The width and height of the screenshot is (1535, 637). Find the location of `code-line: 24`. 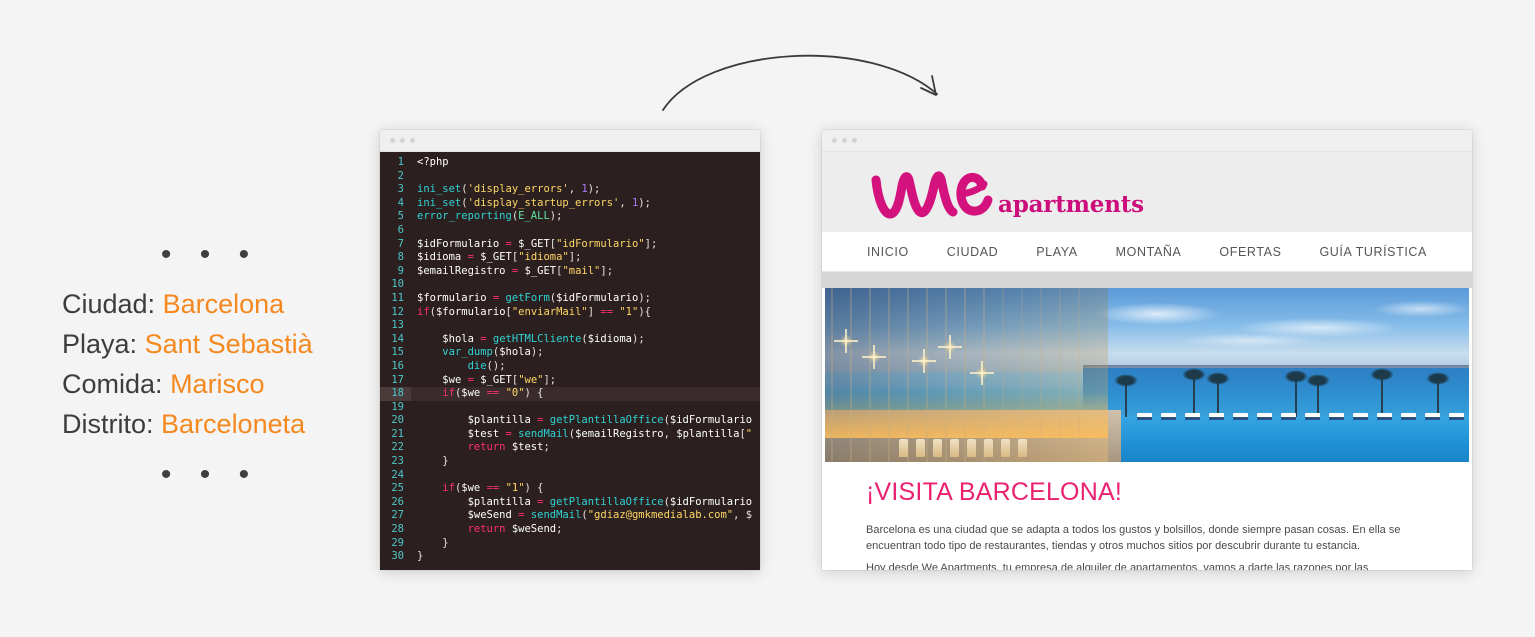

code-line: 24 is located at coordinates (570, 476).